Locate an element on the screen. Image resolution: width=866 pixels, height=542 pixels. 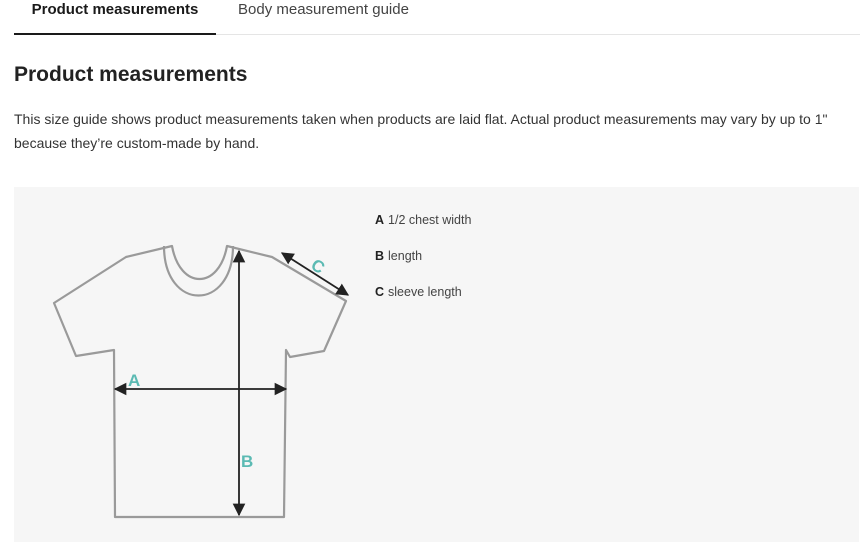
label-c: C is located at coordinates (318, 266).